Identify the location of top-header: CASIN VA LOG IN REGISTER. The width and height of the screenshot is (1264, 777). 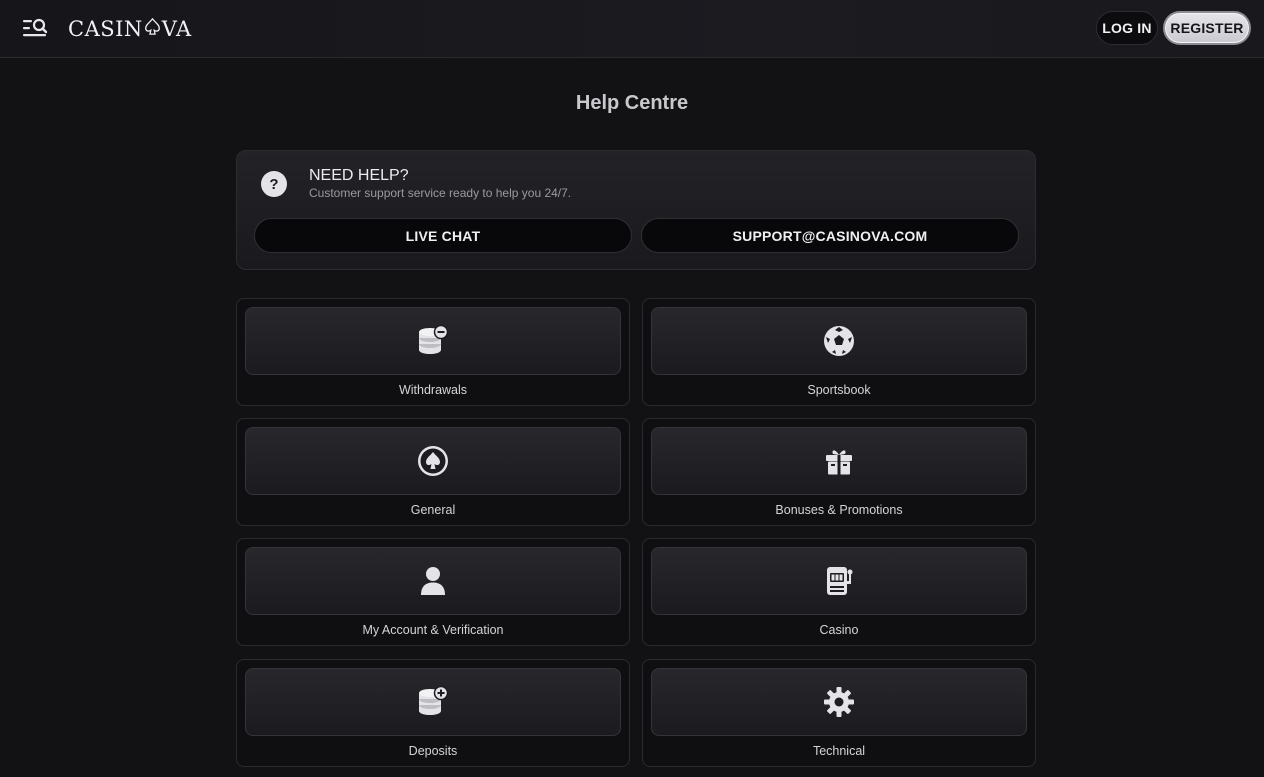
(632, 29).